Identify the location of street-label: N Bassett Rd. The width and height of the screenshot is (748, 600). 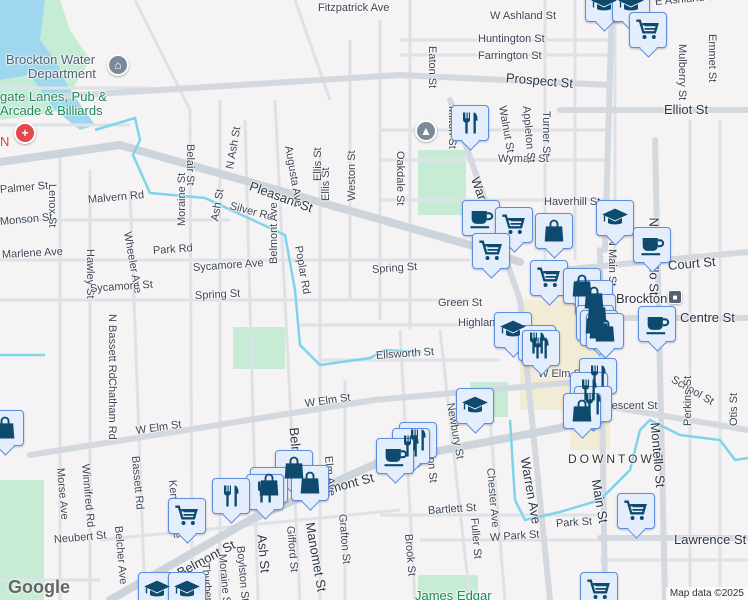
(112, 346).